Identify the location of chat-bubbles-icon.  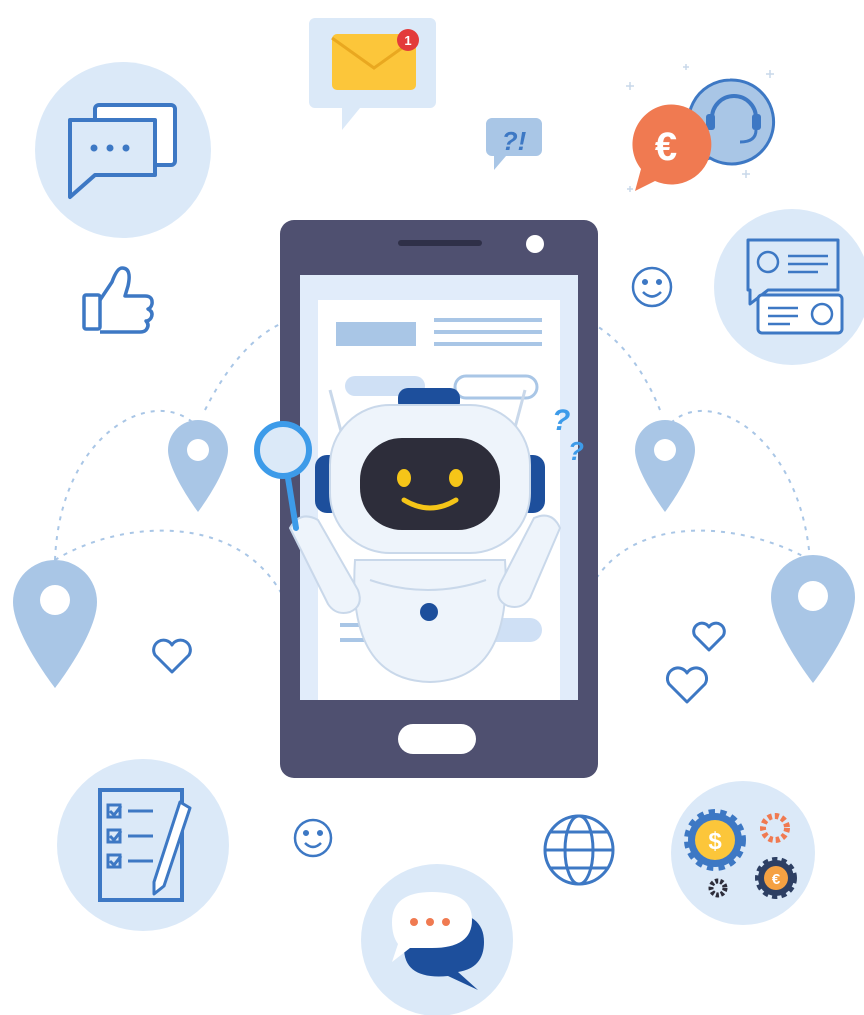
(123, 150).